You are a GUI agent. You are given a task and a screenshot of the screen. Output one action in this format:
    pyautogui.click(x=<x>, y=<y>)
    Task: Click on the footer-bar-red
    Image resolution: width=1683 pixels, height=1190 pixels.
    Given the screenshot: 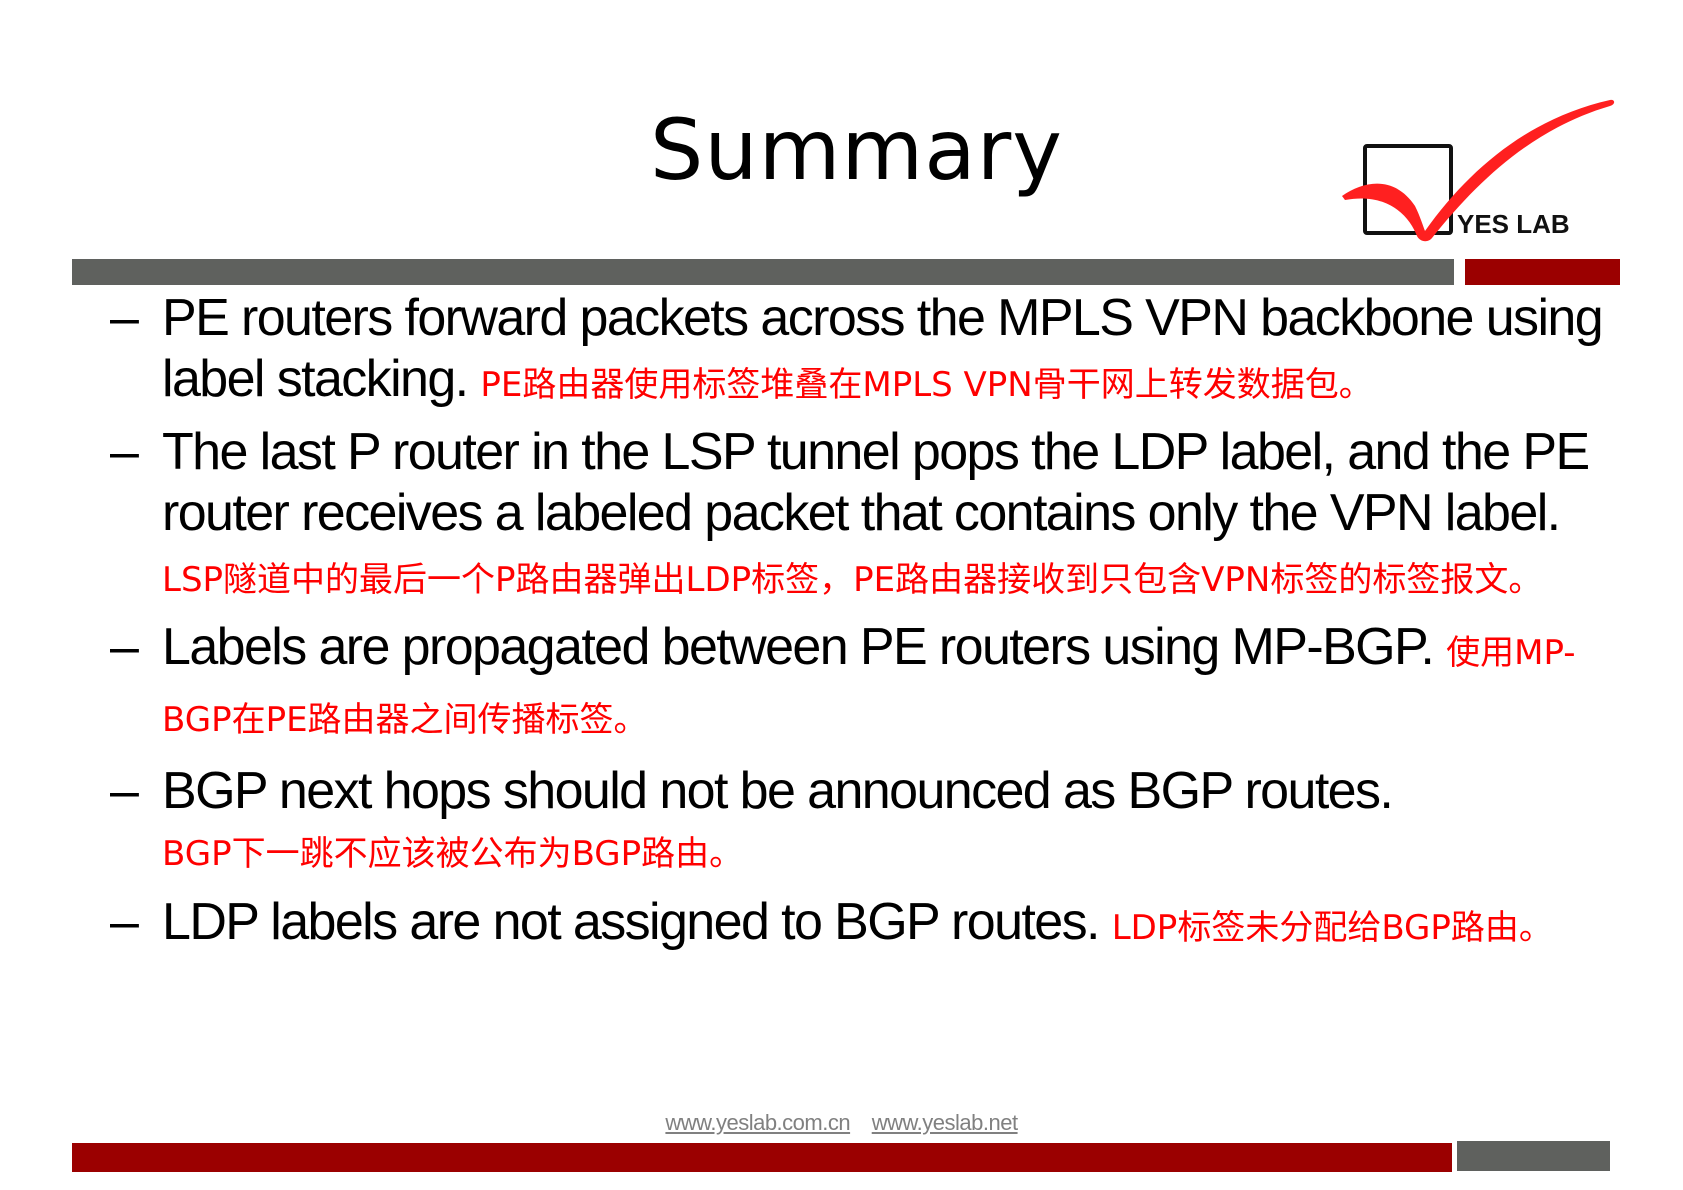 What is the action you would take?
    pyautogui.click(x=762, y=1157)
    